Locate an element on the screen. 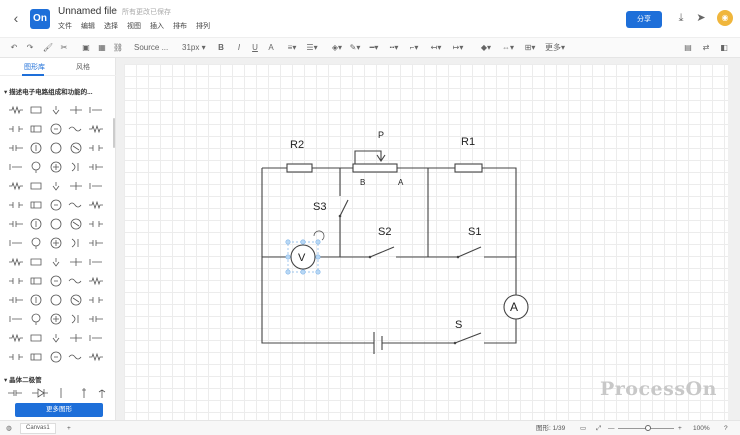  switch-s1 is located at coordinates (469, 252).